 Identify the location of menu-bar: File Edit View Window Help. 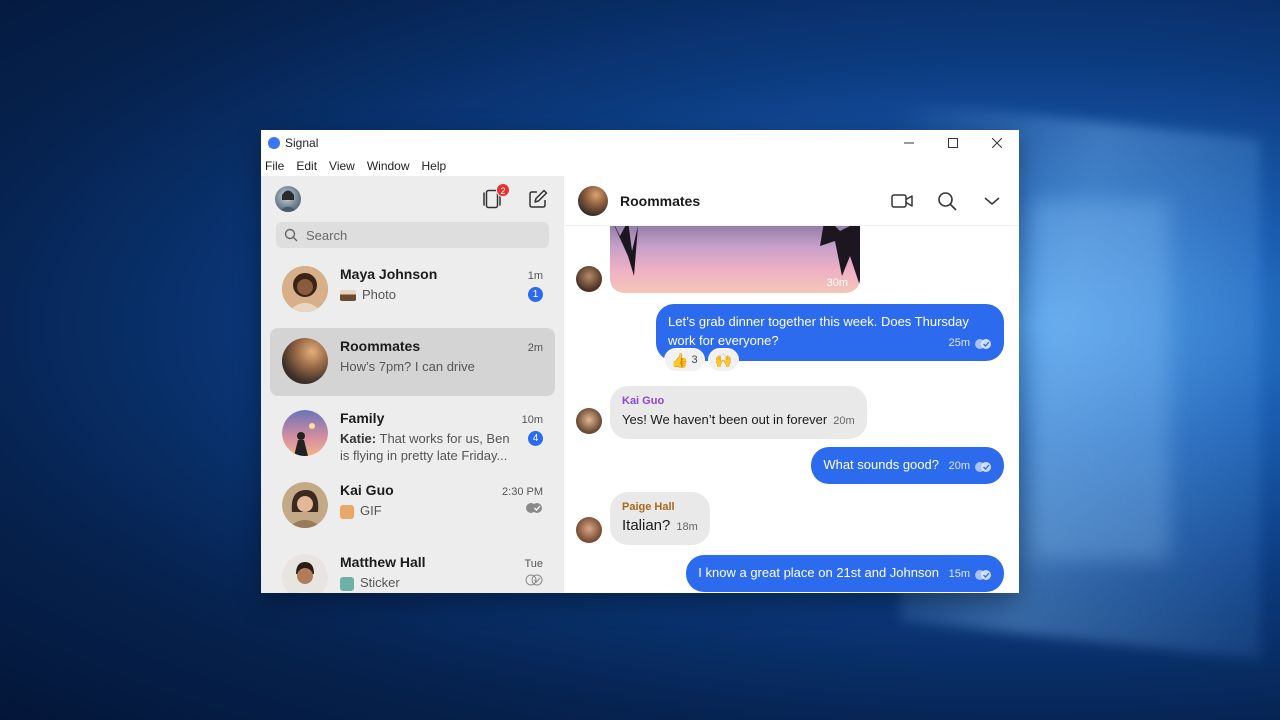
(640, 166).